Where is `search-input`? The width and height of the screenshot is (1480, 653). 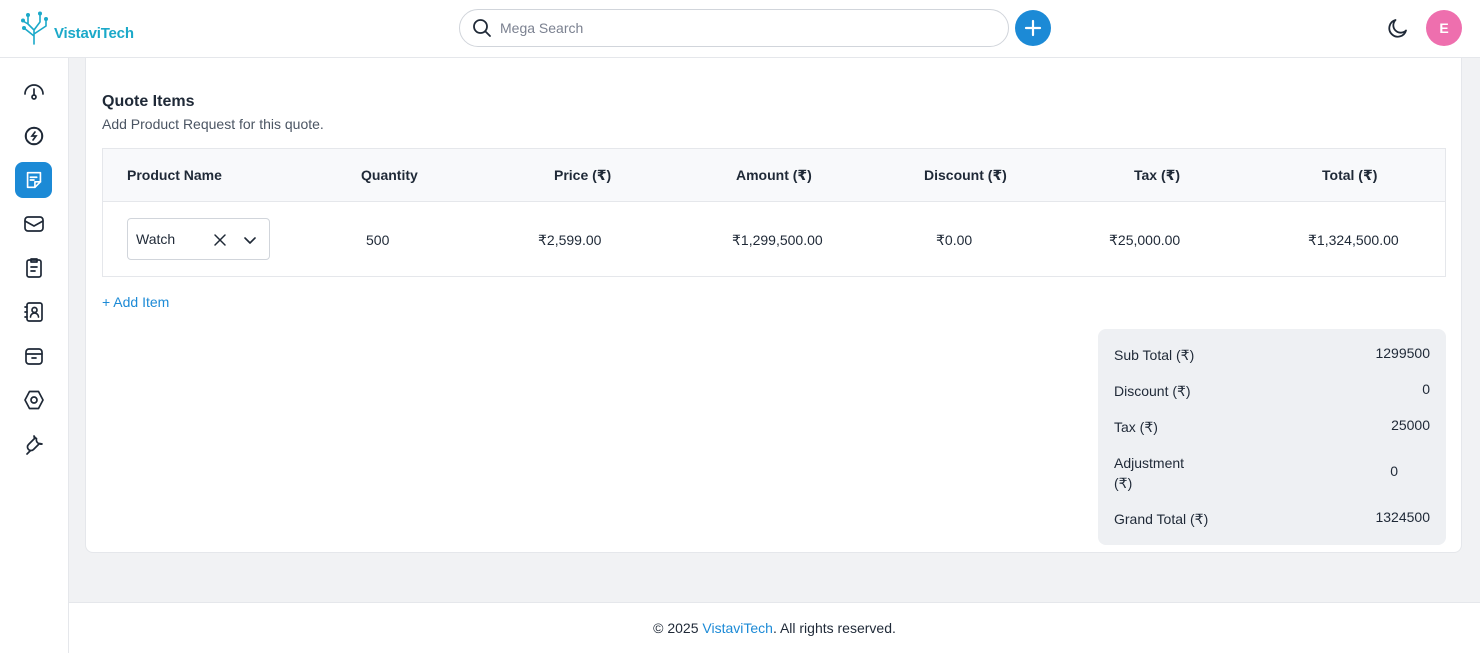
search-input is located at coordinates (740, 28).